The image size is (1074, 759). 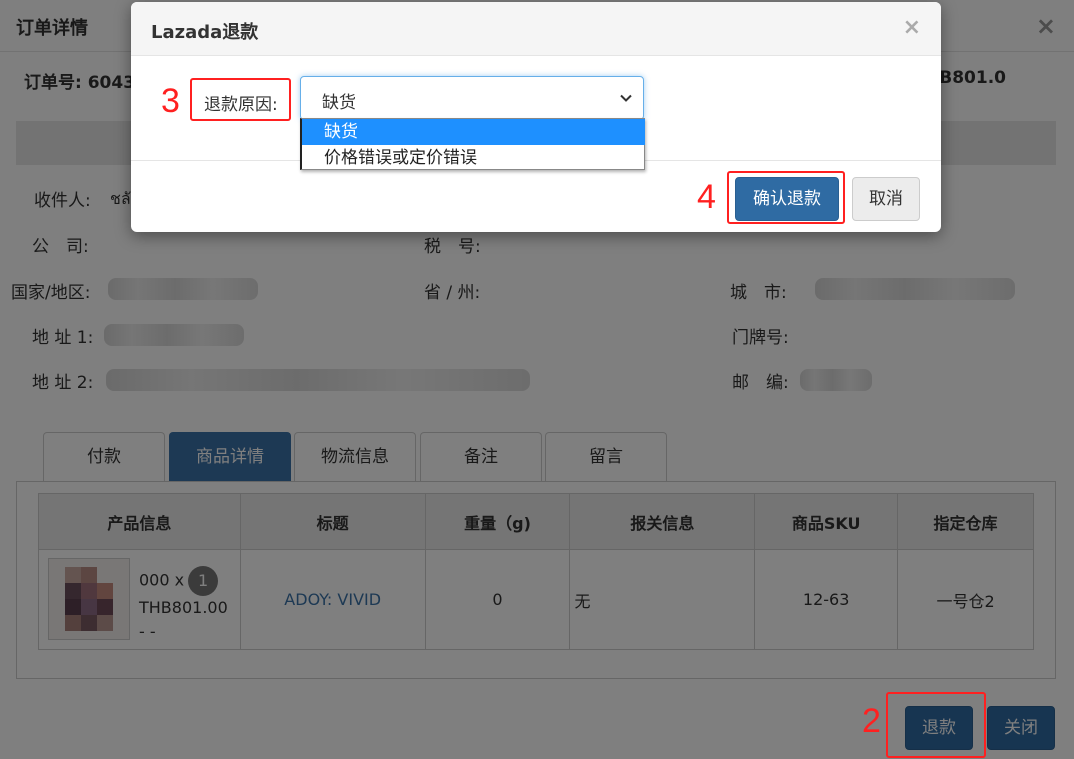 What do you see at coordinates (536, 29) in the screenshot?
I see `modal-header: Lazada退款 ×` at bounding box center [536, 29].